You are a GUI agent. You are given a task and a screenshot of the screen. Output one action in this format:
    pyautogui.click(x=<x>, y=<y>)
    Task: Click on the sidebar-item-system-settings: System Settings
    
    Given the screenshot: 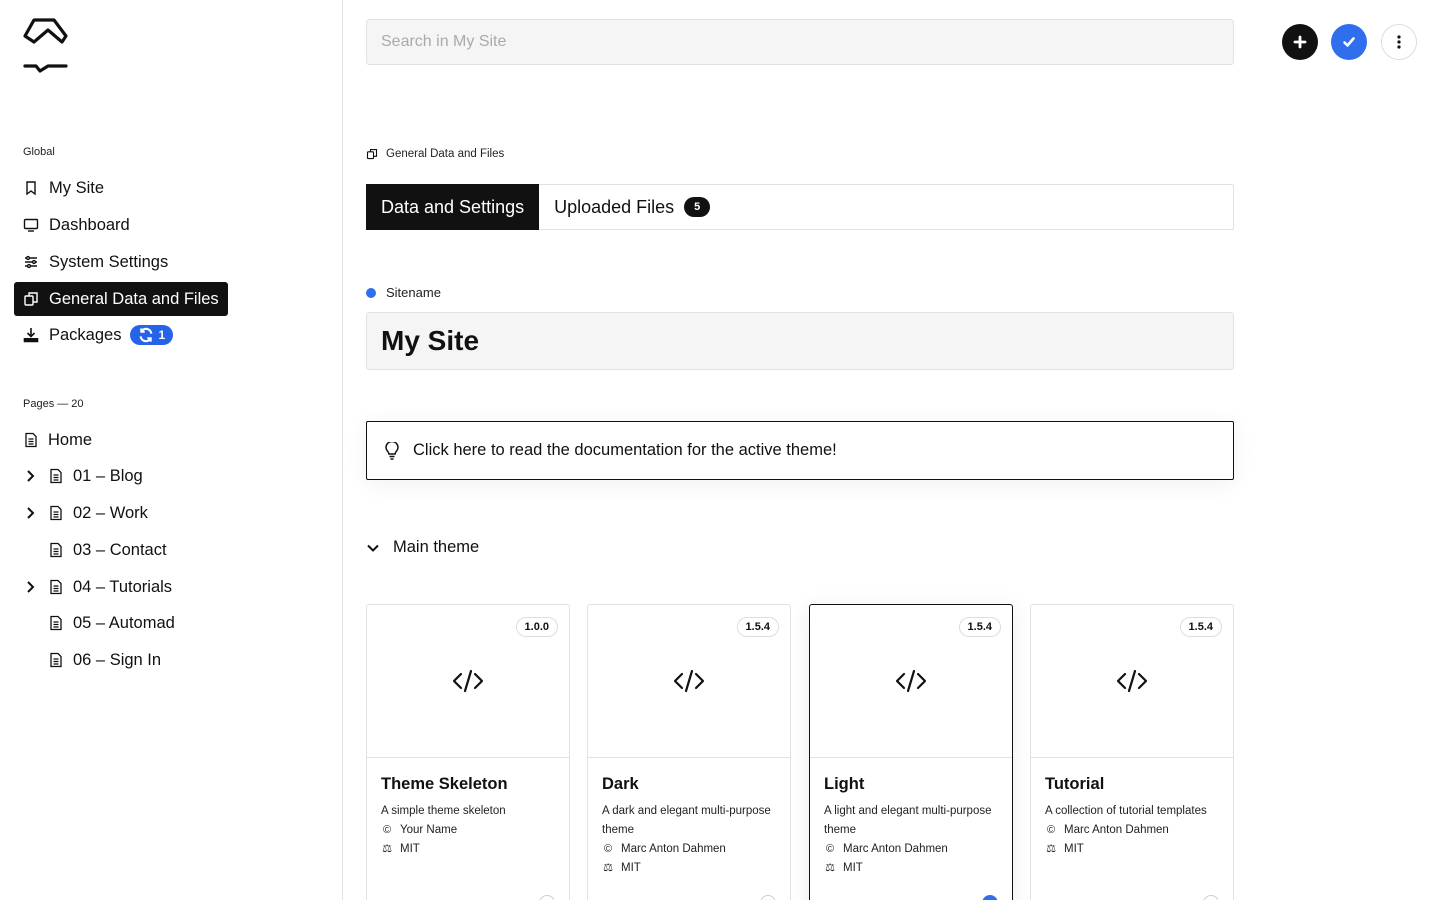 What is the action you would take?
    pyautogui.click(x=95, y=262)
    